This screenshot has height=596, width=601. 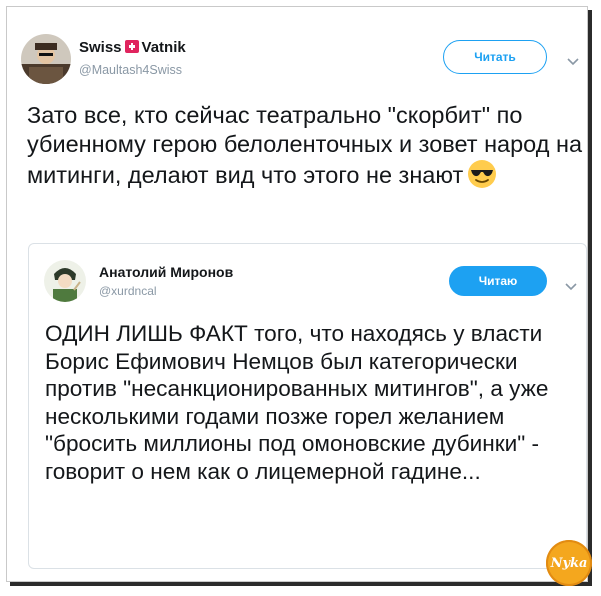 I want to click on chevron-down-icon, so click(x=573, y=62).